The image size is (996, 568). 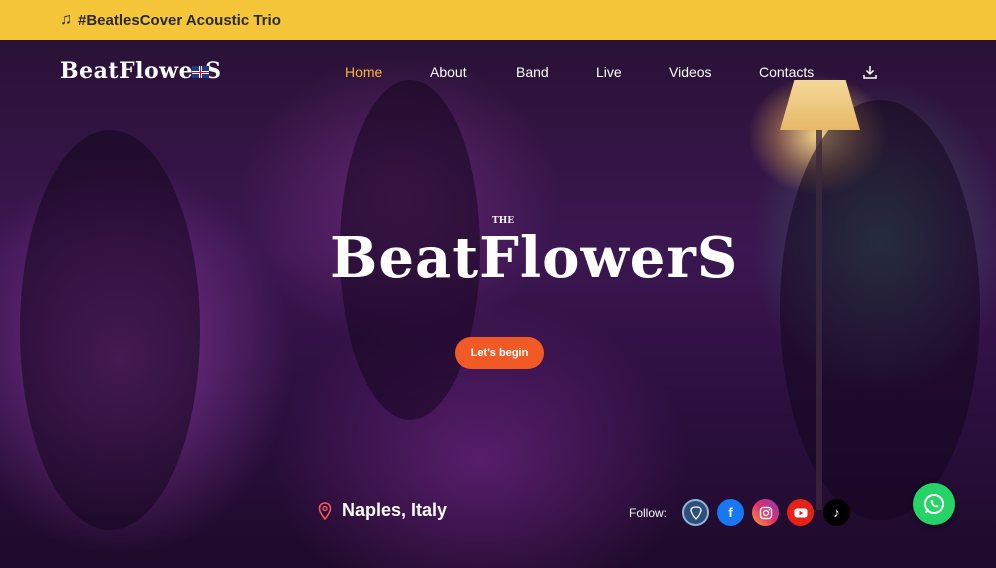 What do you see at coordinates (66, 19) in the screenshot?
I see `music-note-icon: ♫` at bounding box center [66, 19].